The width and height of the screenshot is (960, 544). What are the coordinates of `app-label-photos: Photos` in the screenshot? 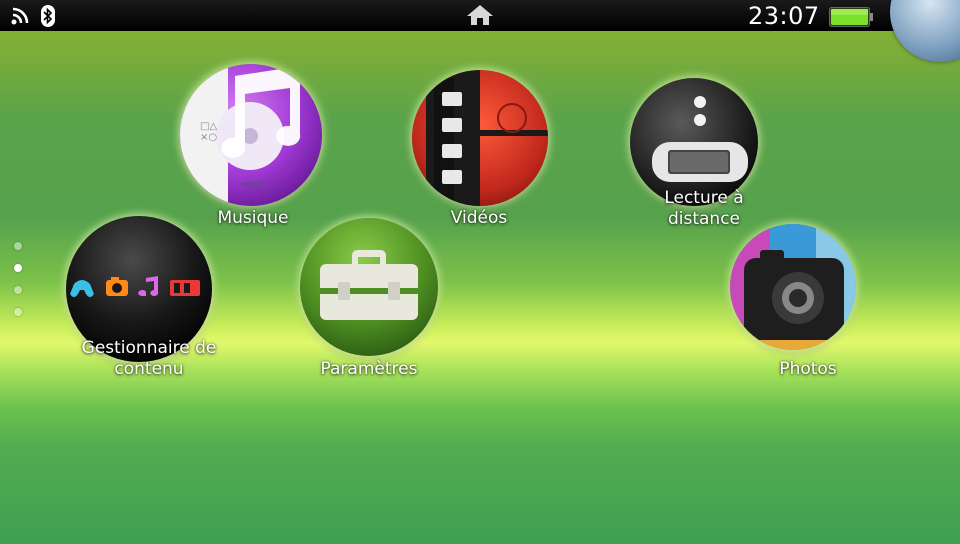 It's located at (808, 369).